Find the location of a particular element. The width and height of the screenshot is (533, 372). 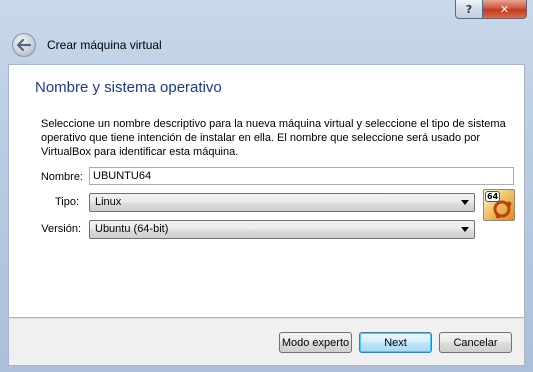

expert-mode-button: Modo experto is located at coordinates (315, 342).